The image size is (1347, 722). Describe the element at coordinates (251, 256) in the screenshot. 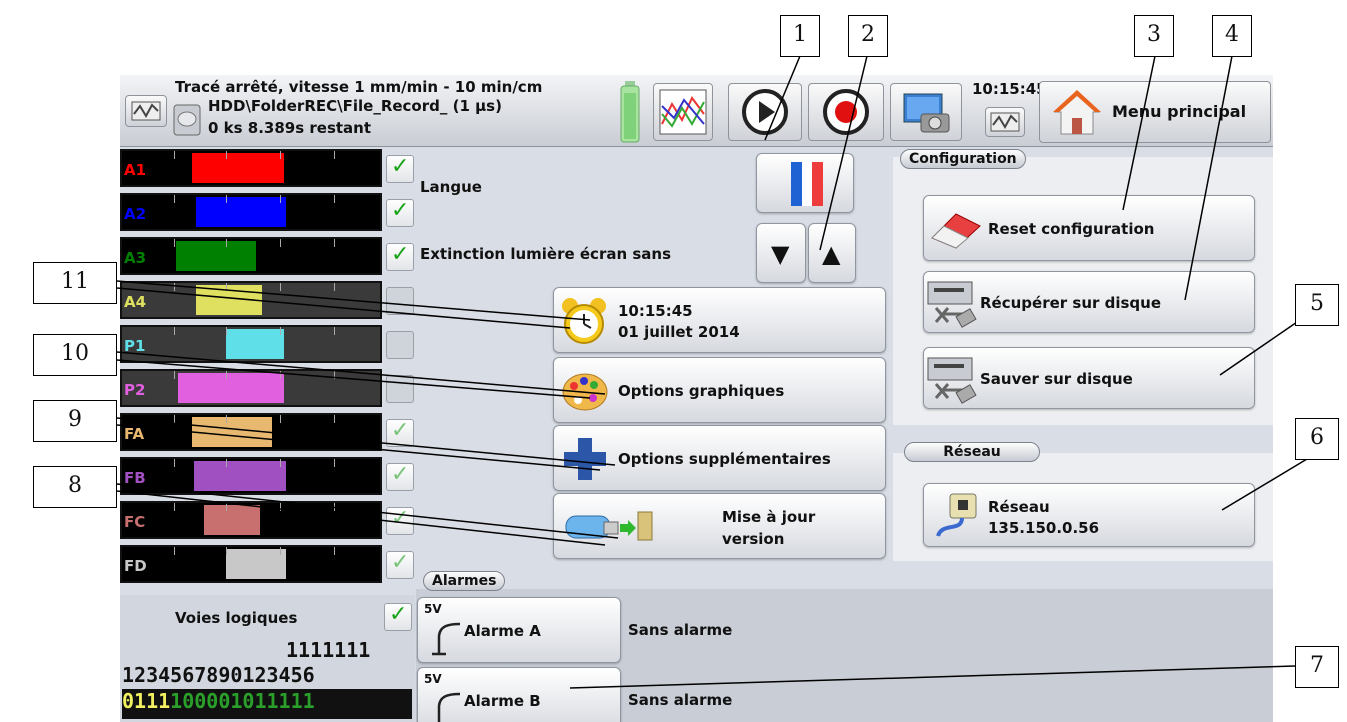

I see `channel-a3-bar: A3` at that location.